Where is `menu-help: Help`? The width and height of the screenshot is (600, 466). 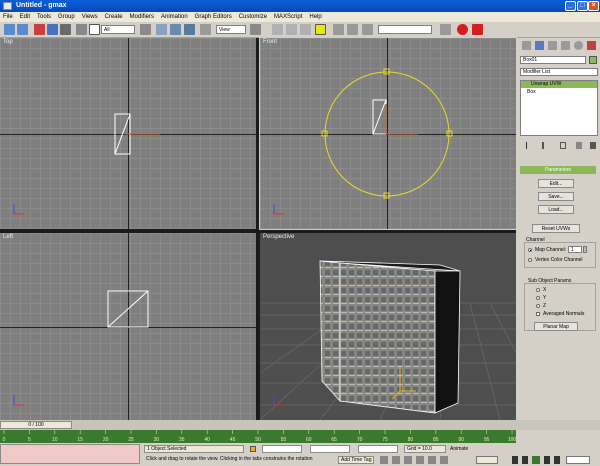
menu-help: Help is located at coordinates (315, 17).